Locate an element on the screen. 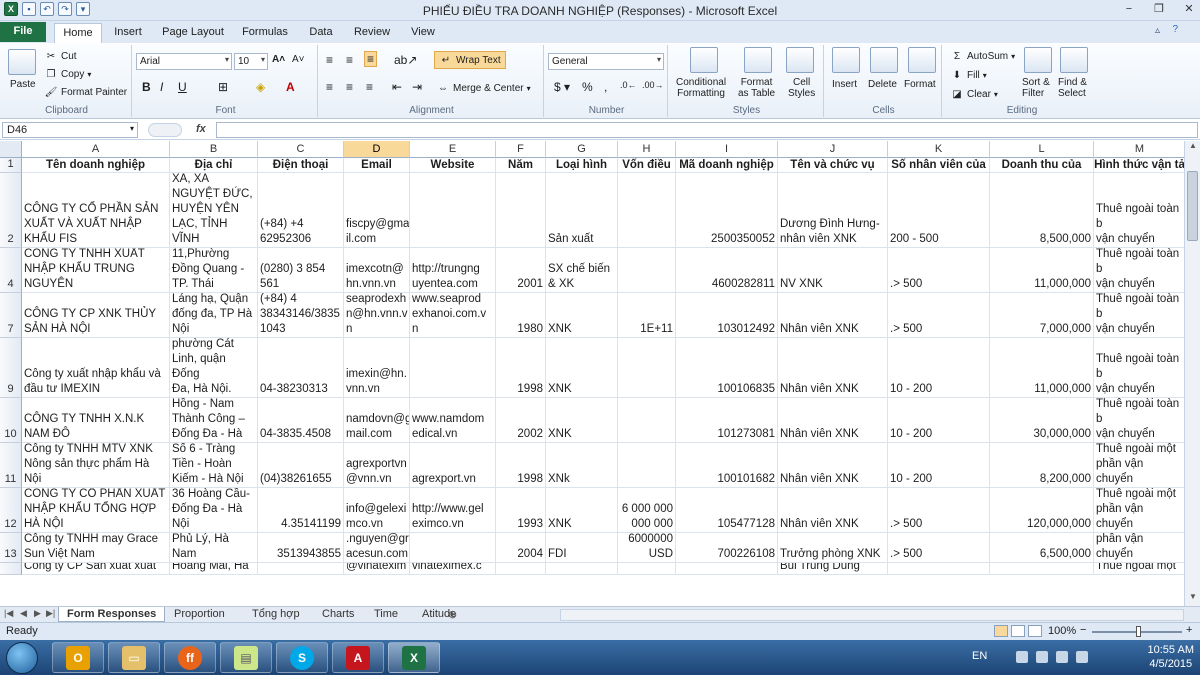 Image resolution: width=1200 pixels, height=675 pixels. zoom-slider-knob is located at coordinates (1138, 631).